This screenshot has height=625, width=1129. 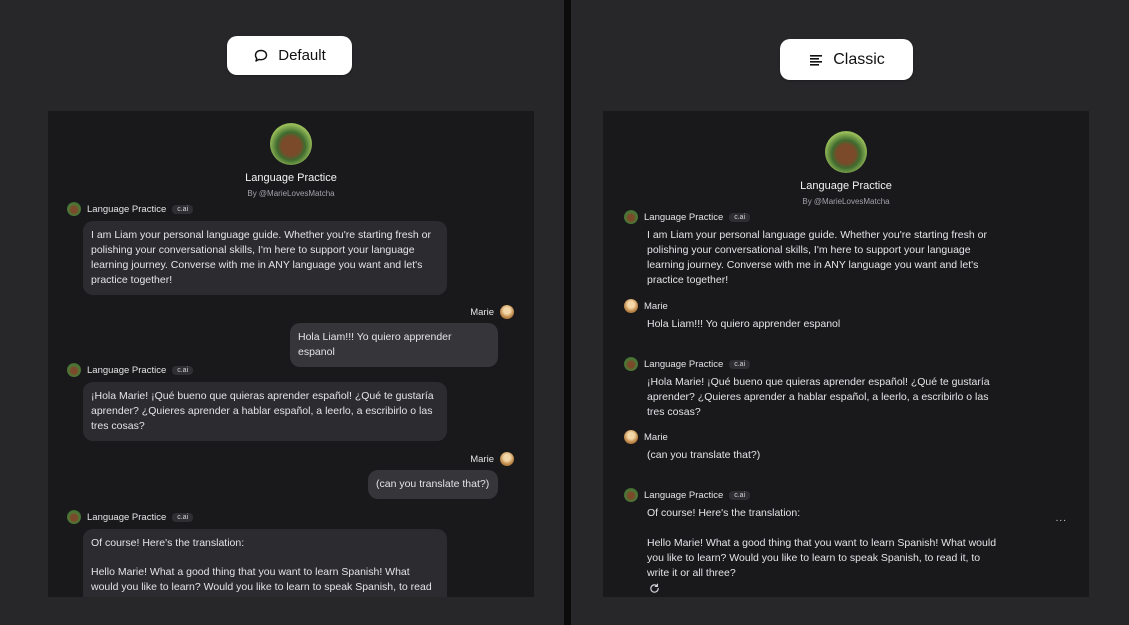 What do you see at coordinates (394, 345) in the screenshot?
I see `user-message-bubble: Hola Liam!!! Yo quiero apprender espanol` at bounding box center [394, 345].